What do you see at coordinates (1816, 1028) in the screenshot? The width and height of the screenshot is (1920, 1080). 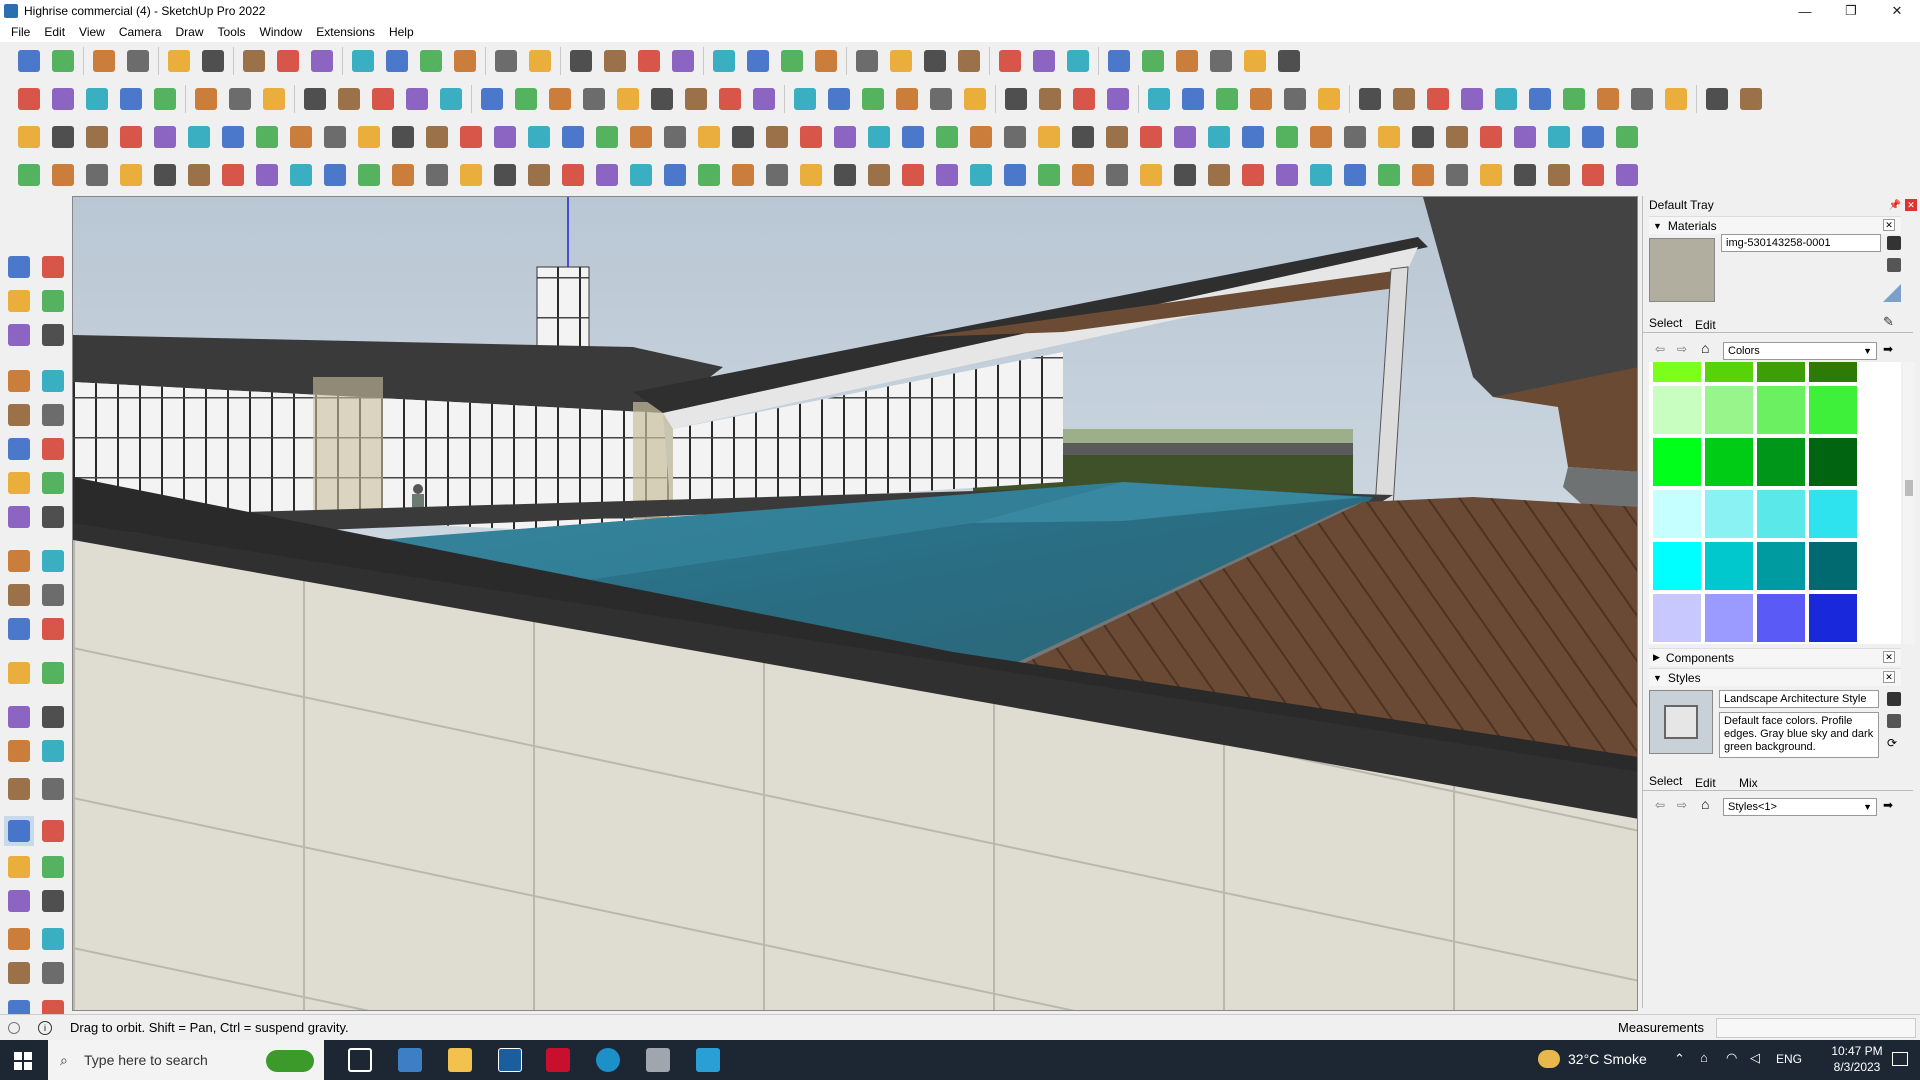 I see `measurements-field` at bounding box center [1816, 1028].